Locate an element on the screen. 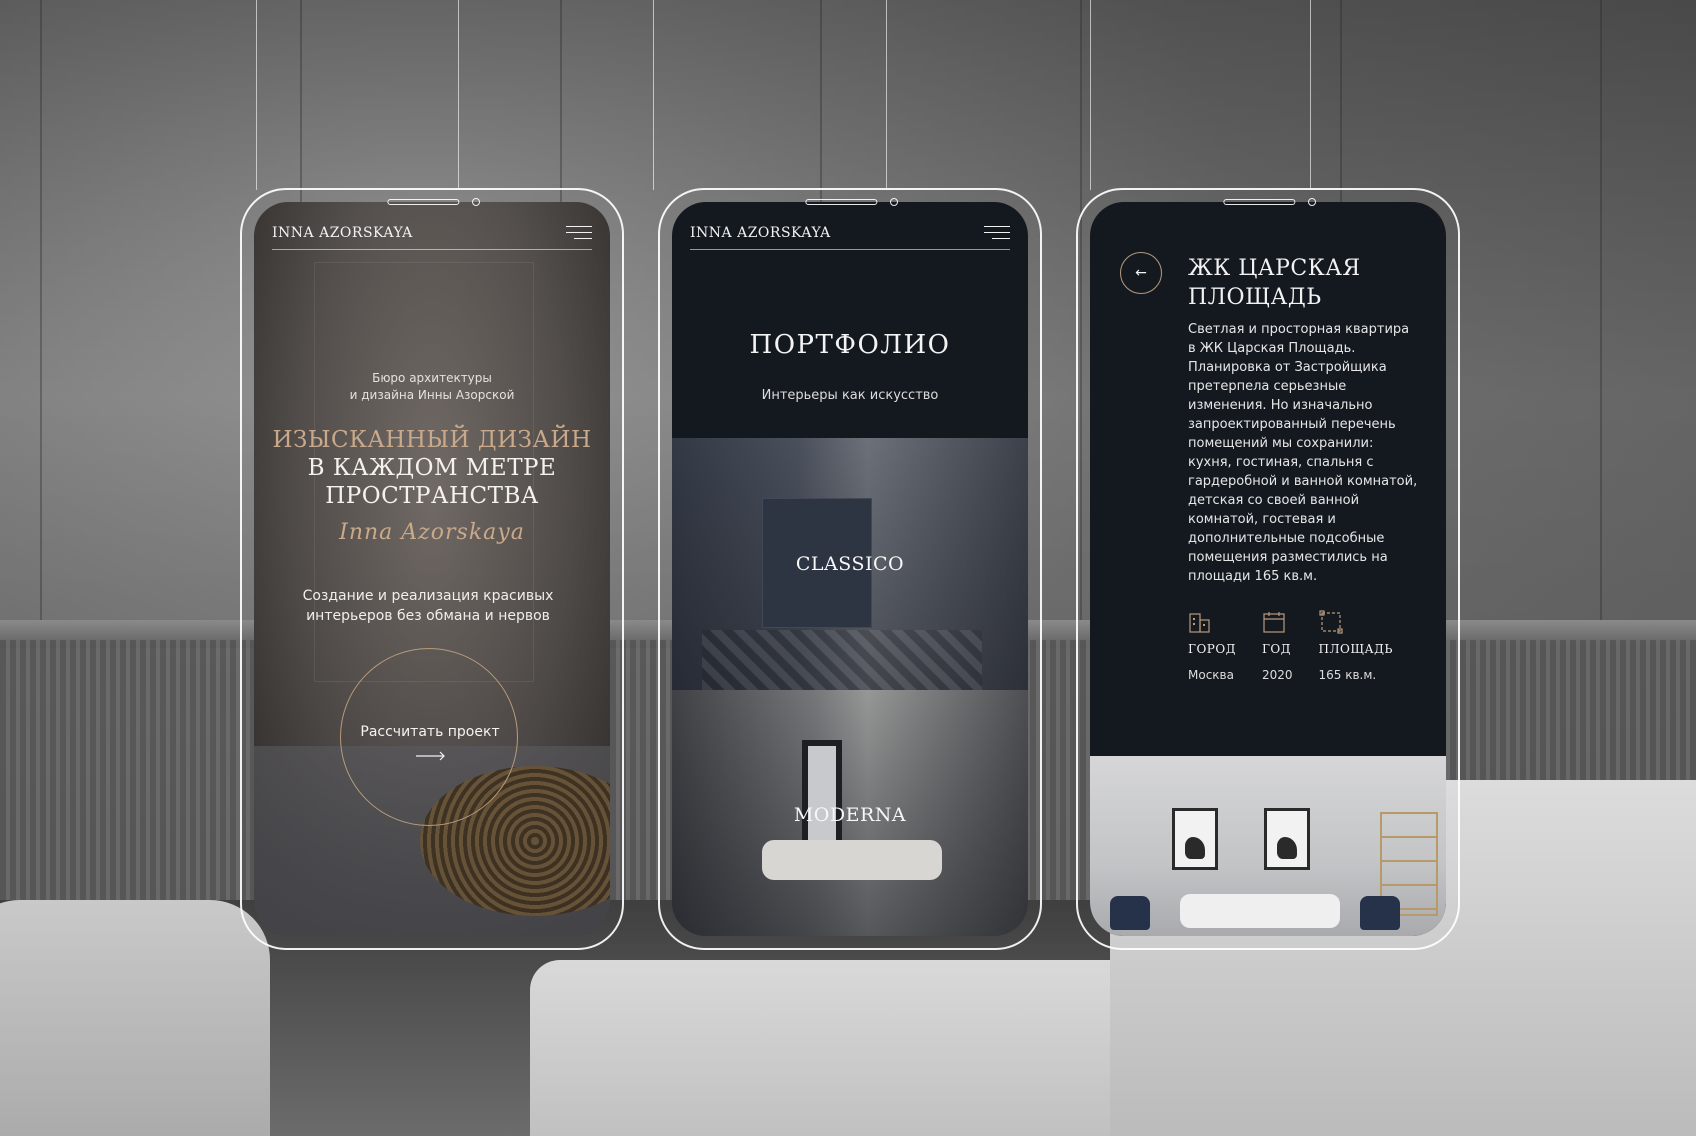  portfolio-card-label: MODERNA is located at coordinates (850, 815).